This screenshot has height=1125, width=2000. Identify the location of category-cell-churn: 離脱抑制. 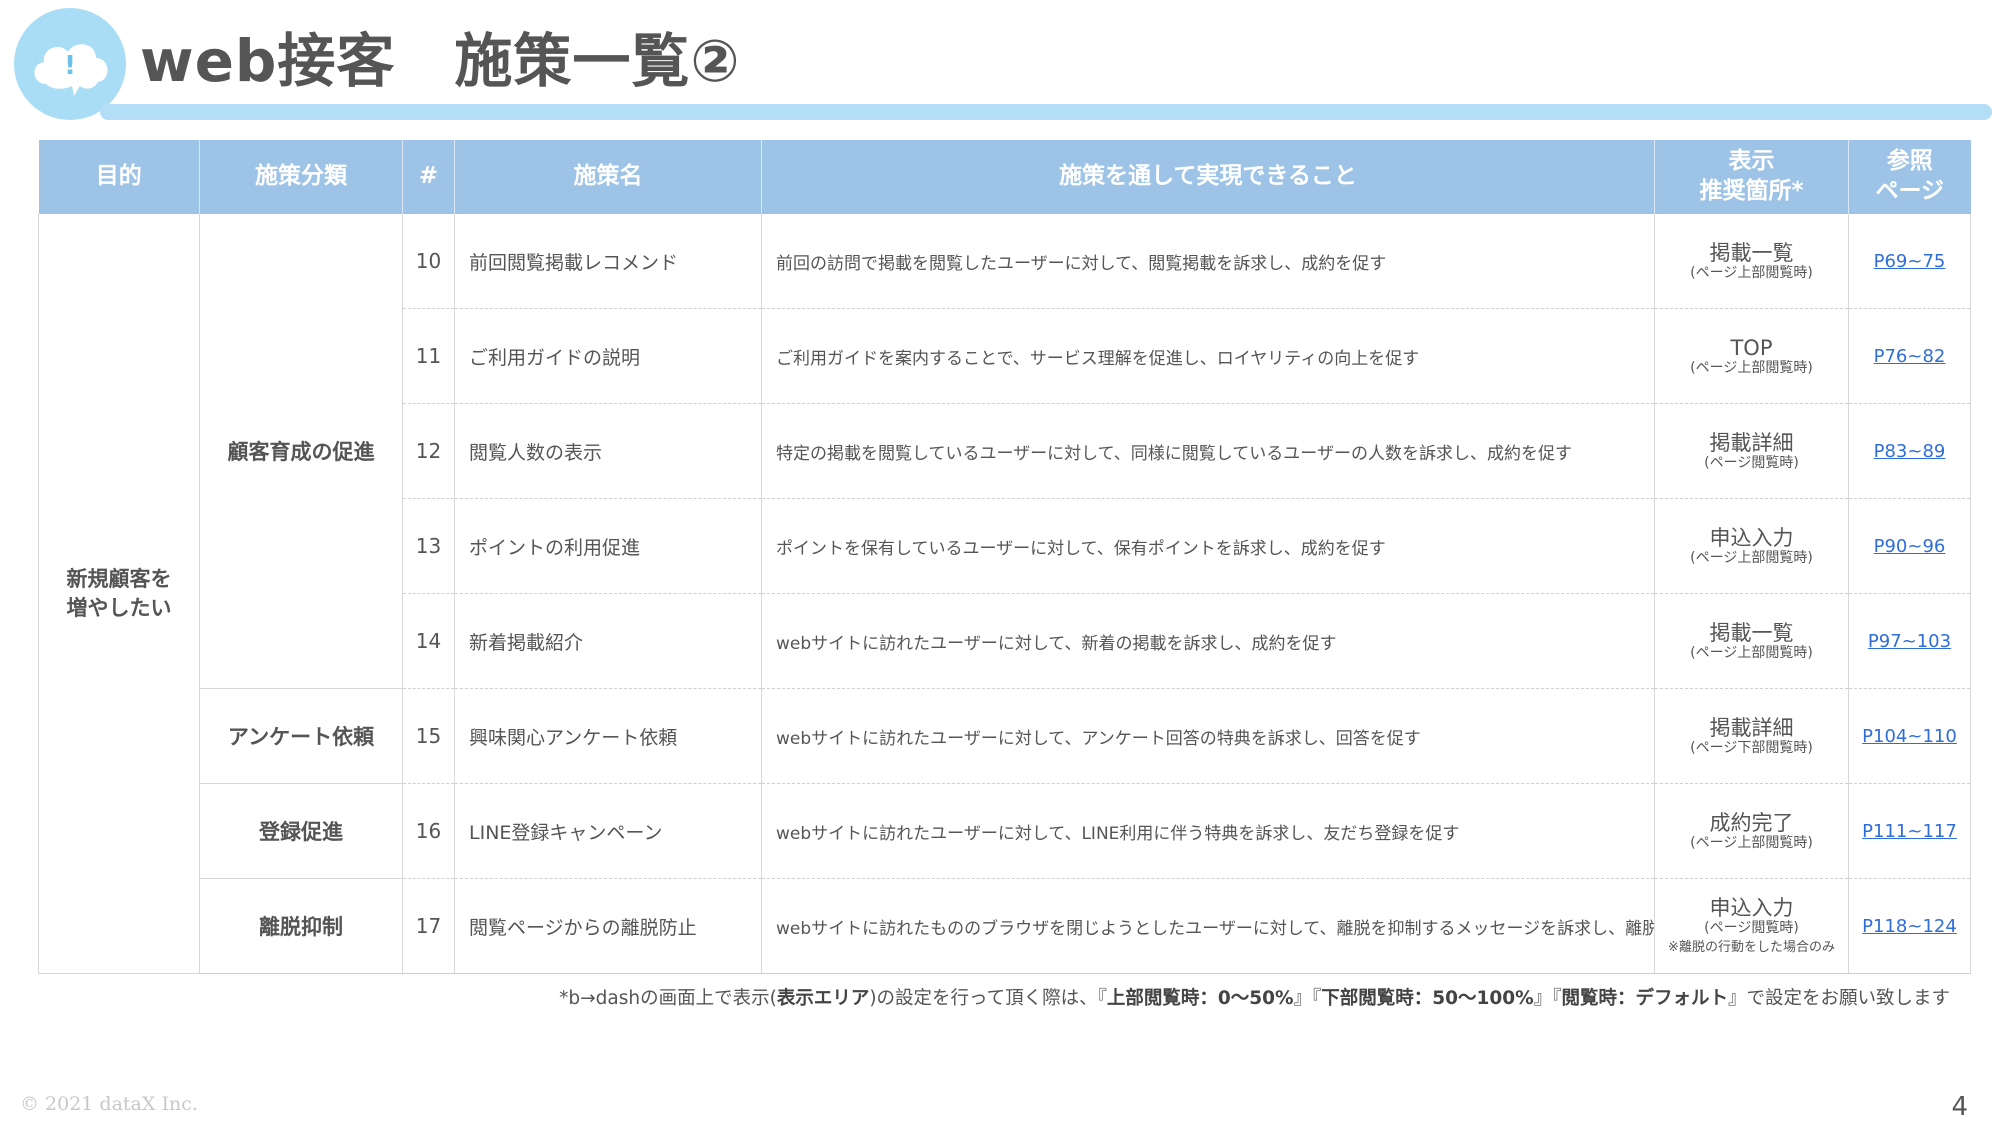
(301, 926).